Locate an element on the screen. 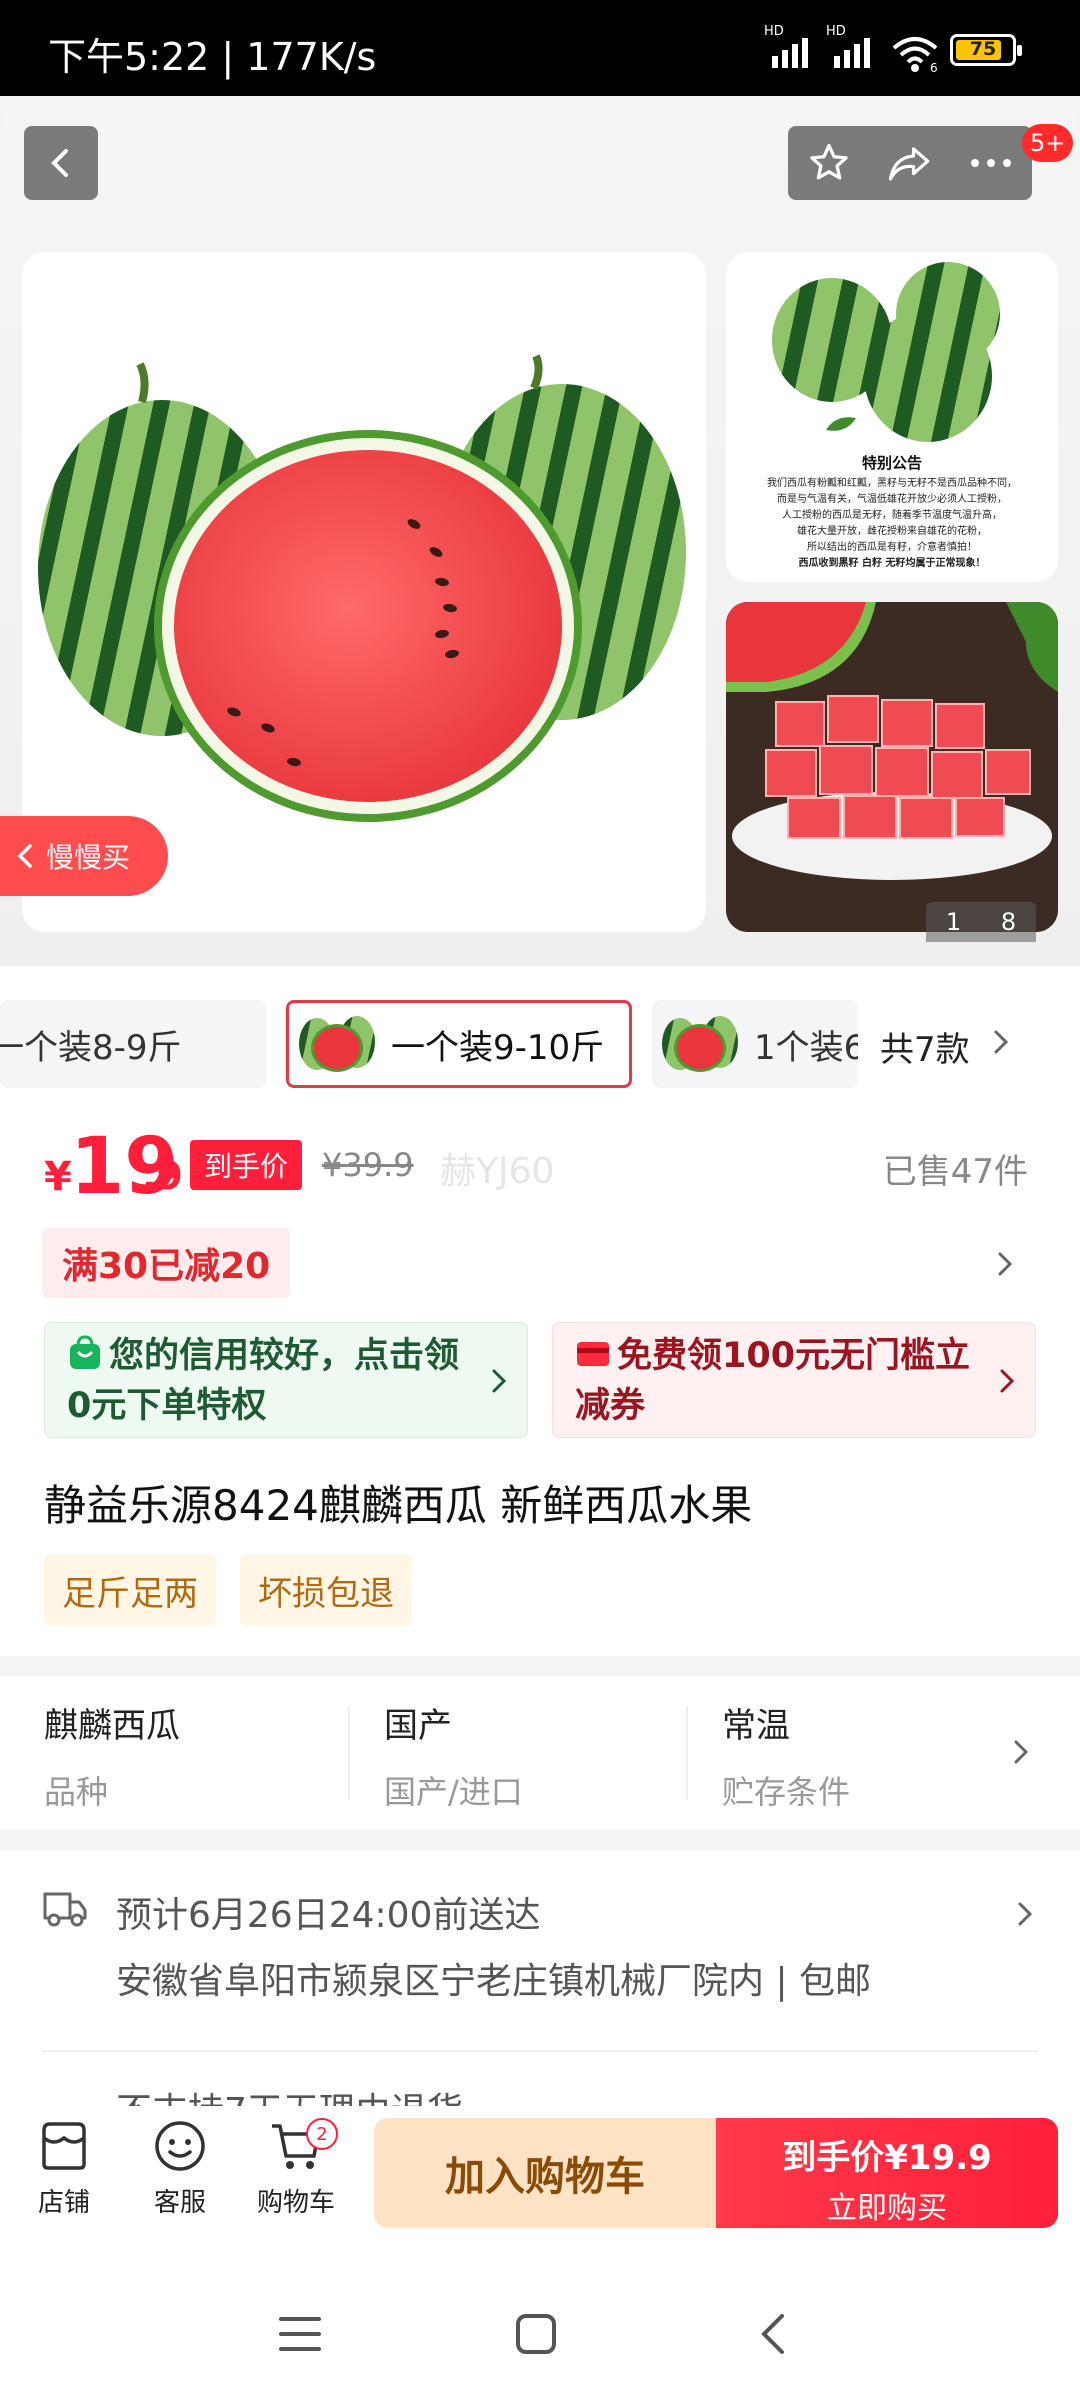 Image resolution: width=1080 pixels, height=2400 pixels. favorite-button is located at coordinates (828, 163).